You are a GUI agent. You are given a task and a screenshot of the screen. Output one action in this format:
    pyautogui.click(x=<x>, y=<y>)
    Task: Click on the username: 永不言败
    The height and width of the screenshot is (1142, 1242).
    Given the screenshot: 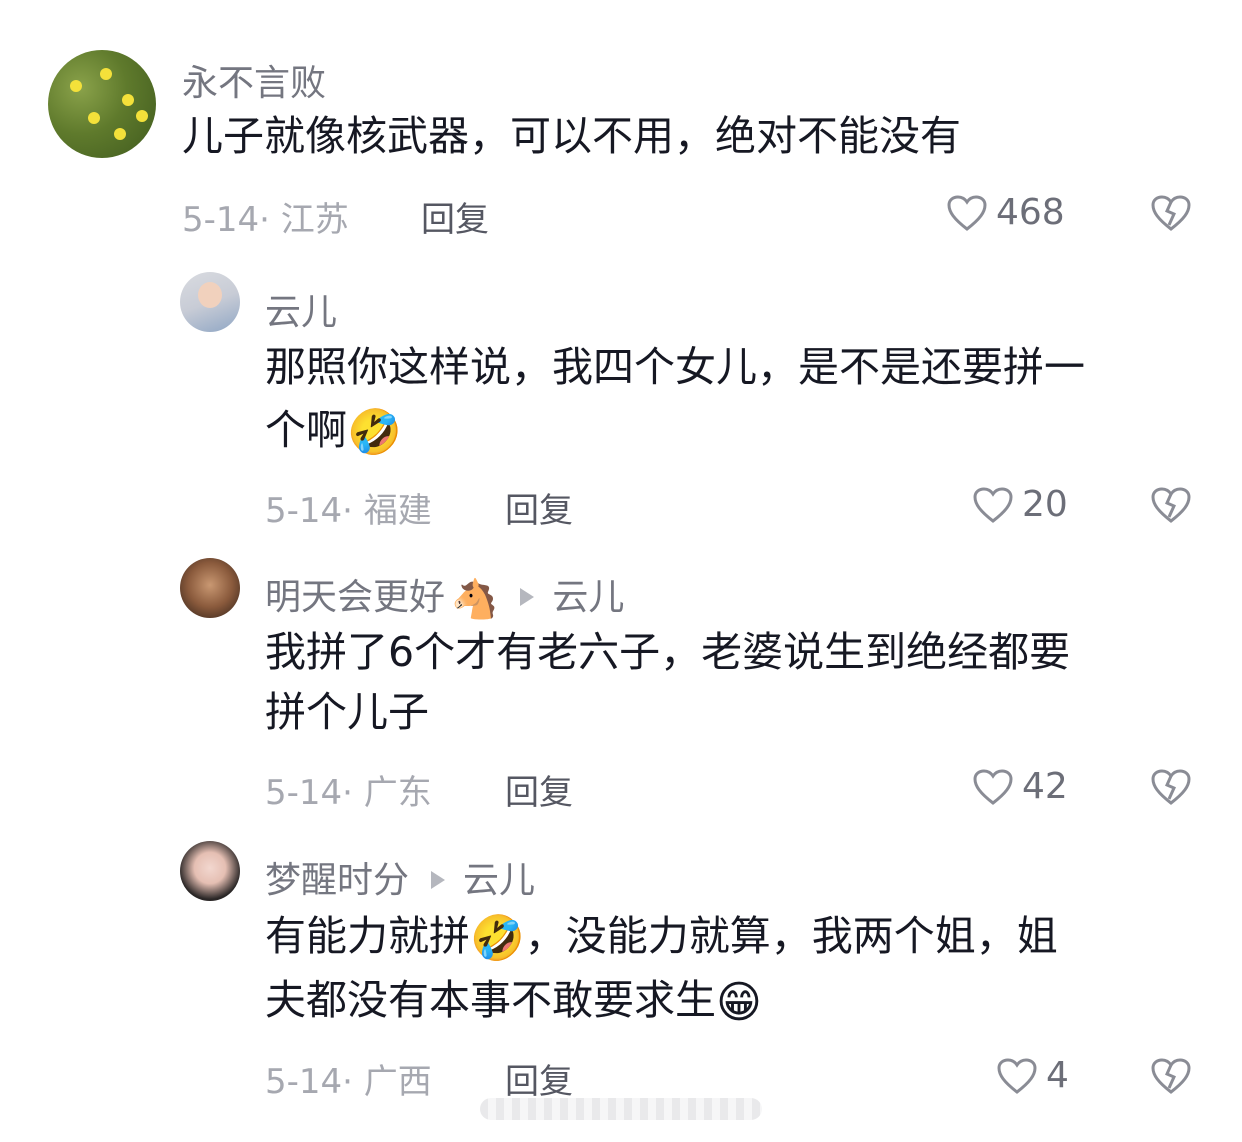 What is the action you would take?
    pyautogui.click(x=254, y=80)
    